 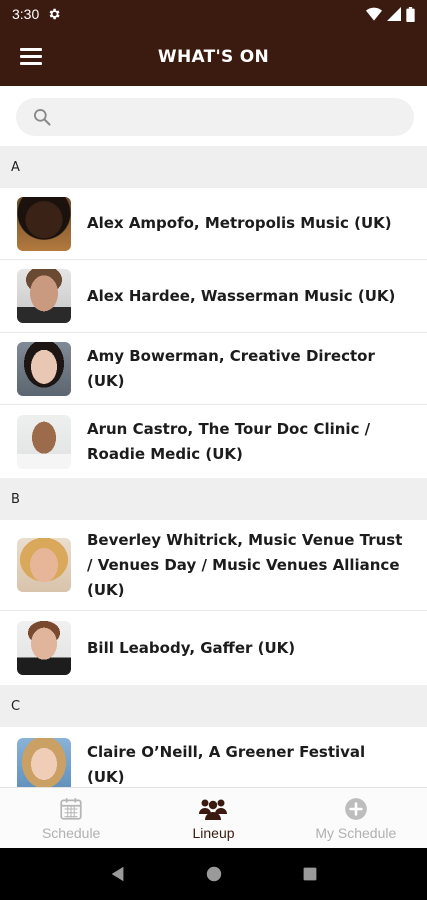 What do you see at coordinates (226, 764) in the screenshot?
I see `person-name: Claire O’Neill, A Greener Festival (UK)` at bounding box center [226, 764].